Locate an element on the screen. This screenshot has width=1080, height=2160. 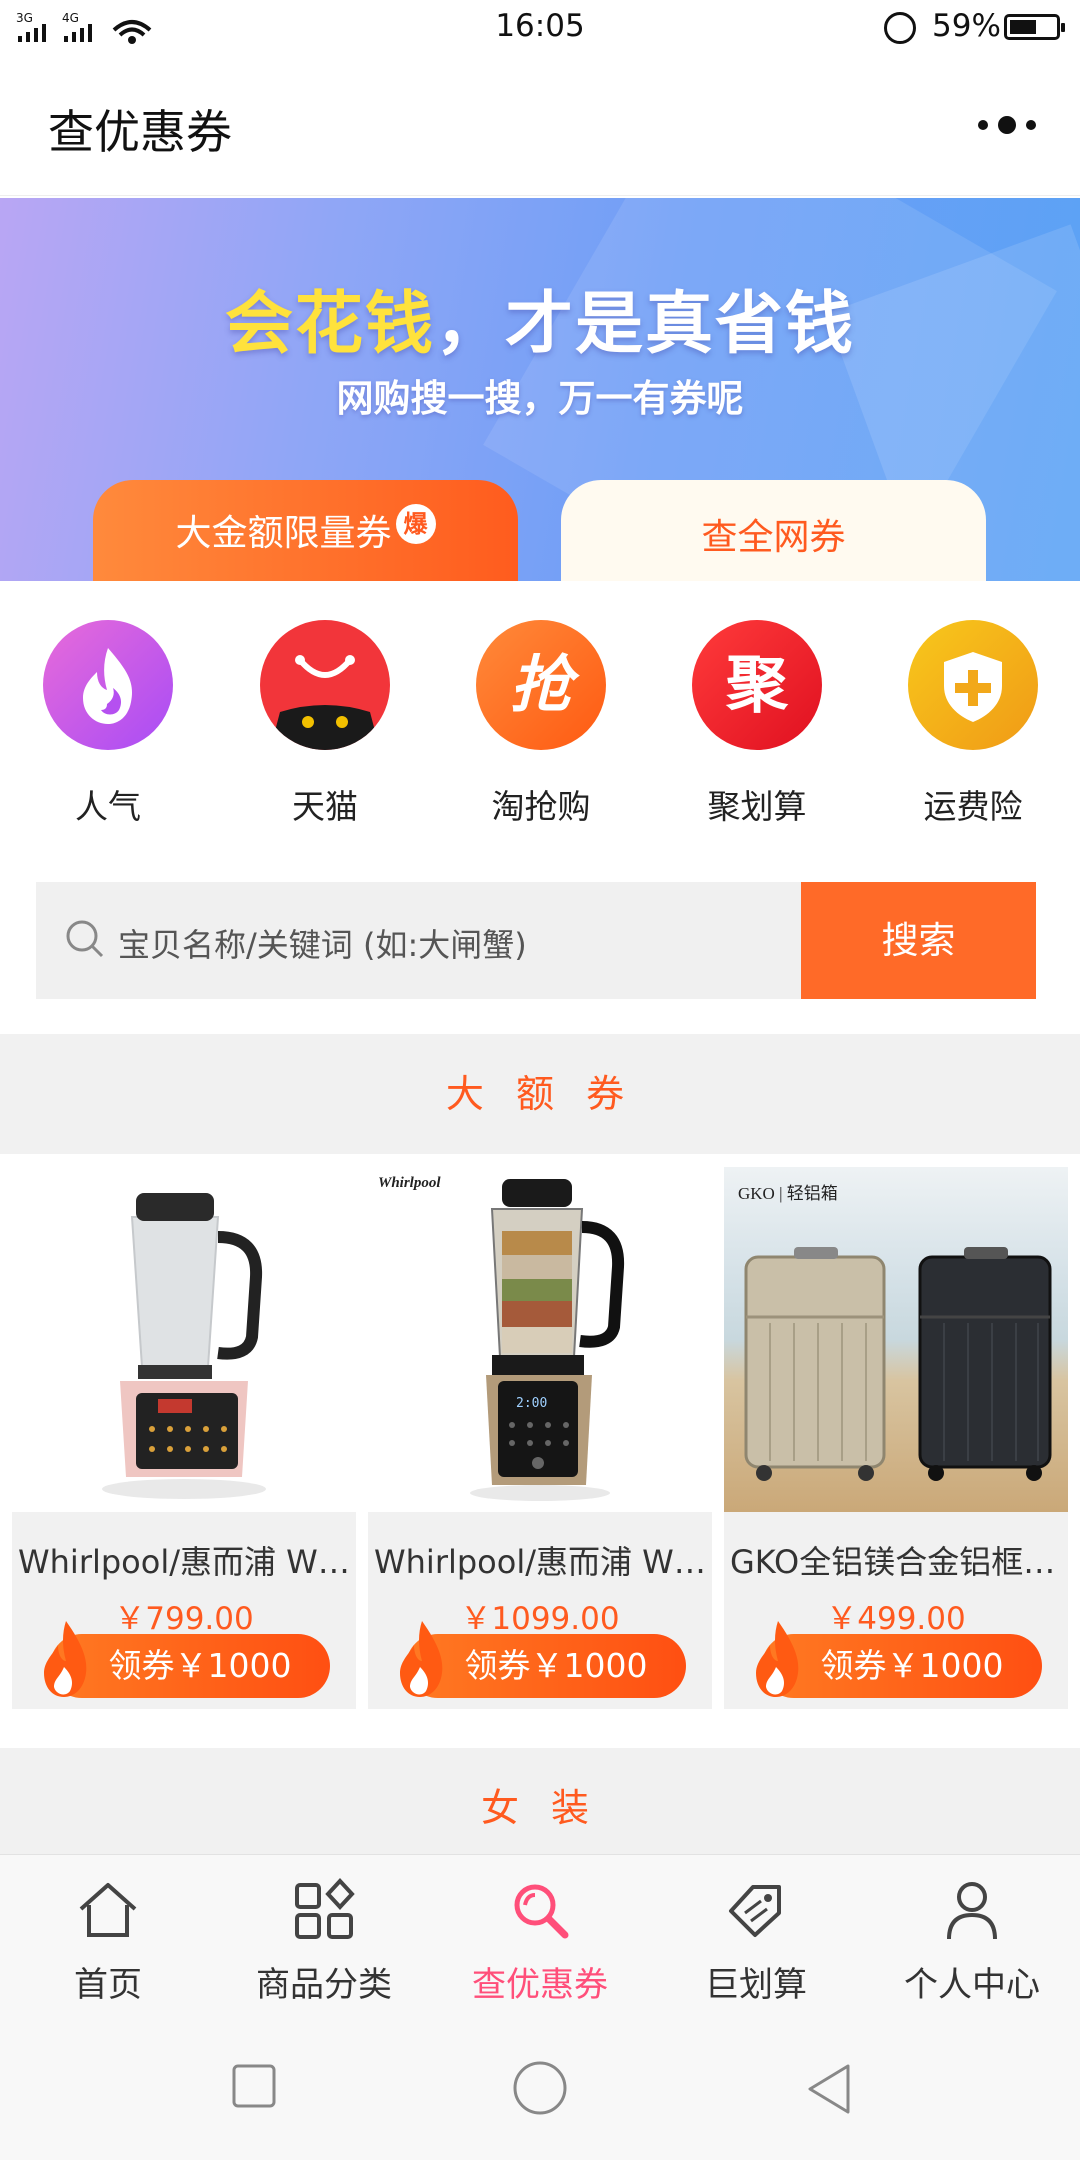
brand-mark: Whirlpool is located at coordinates (409, 1183).